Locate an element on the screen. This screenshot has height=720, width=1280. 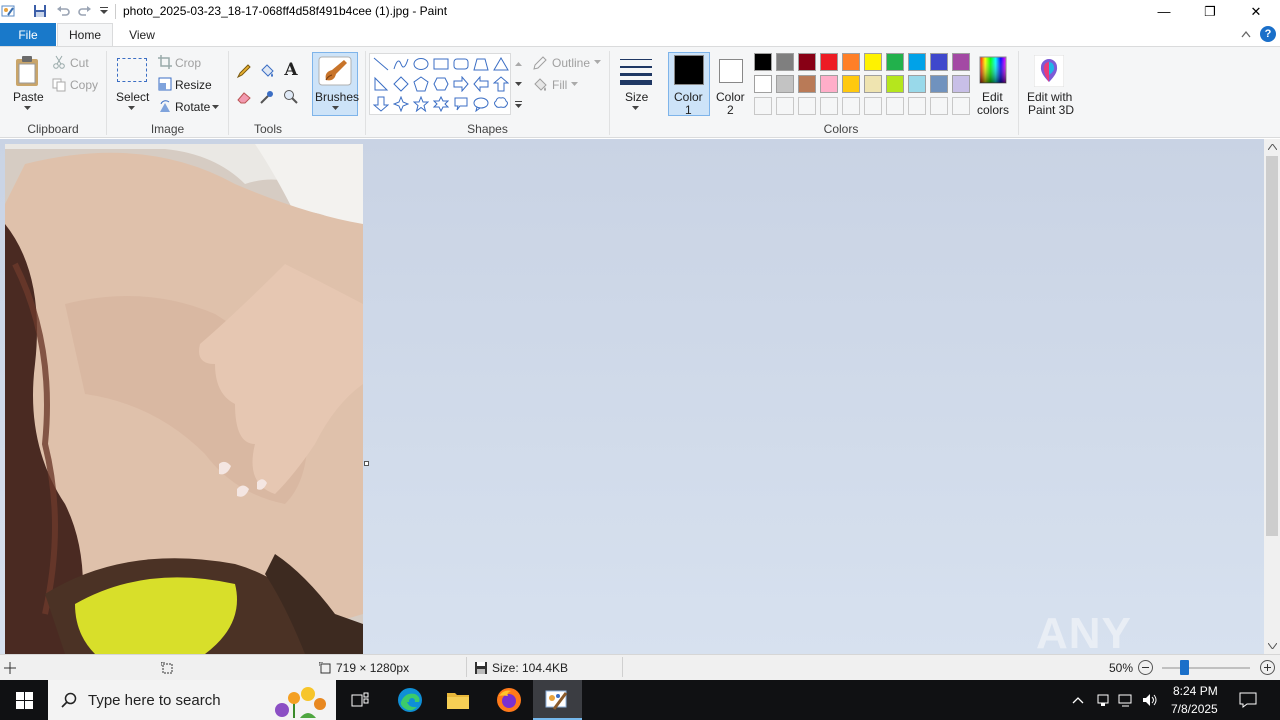
left-arrow-shape-icon is located at coordinates (481, 84).